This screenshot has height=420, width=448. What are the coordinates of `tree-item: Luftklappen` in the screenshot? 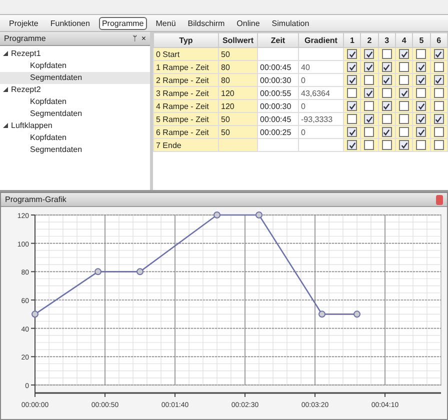 It's located at (75, 126).